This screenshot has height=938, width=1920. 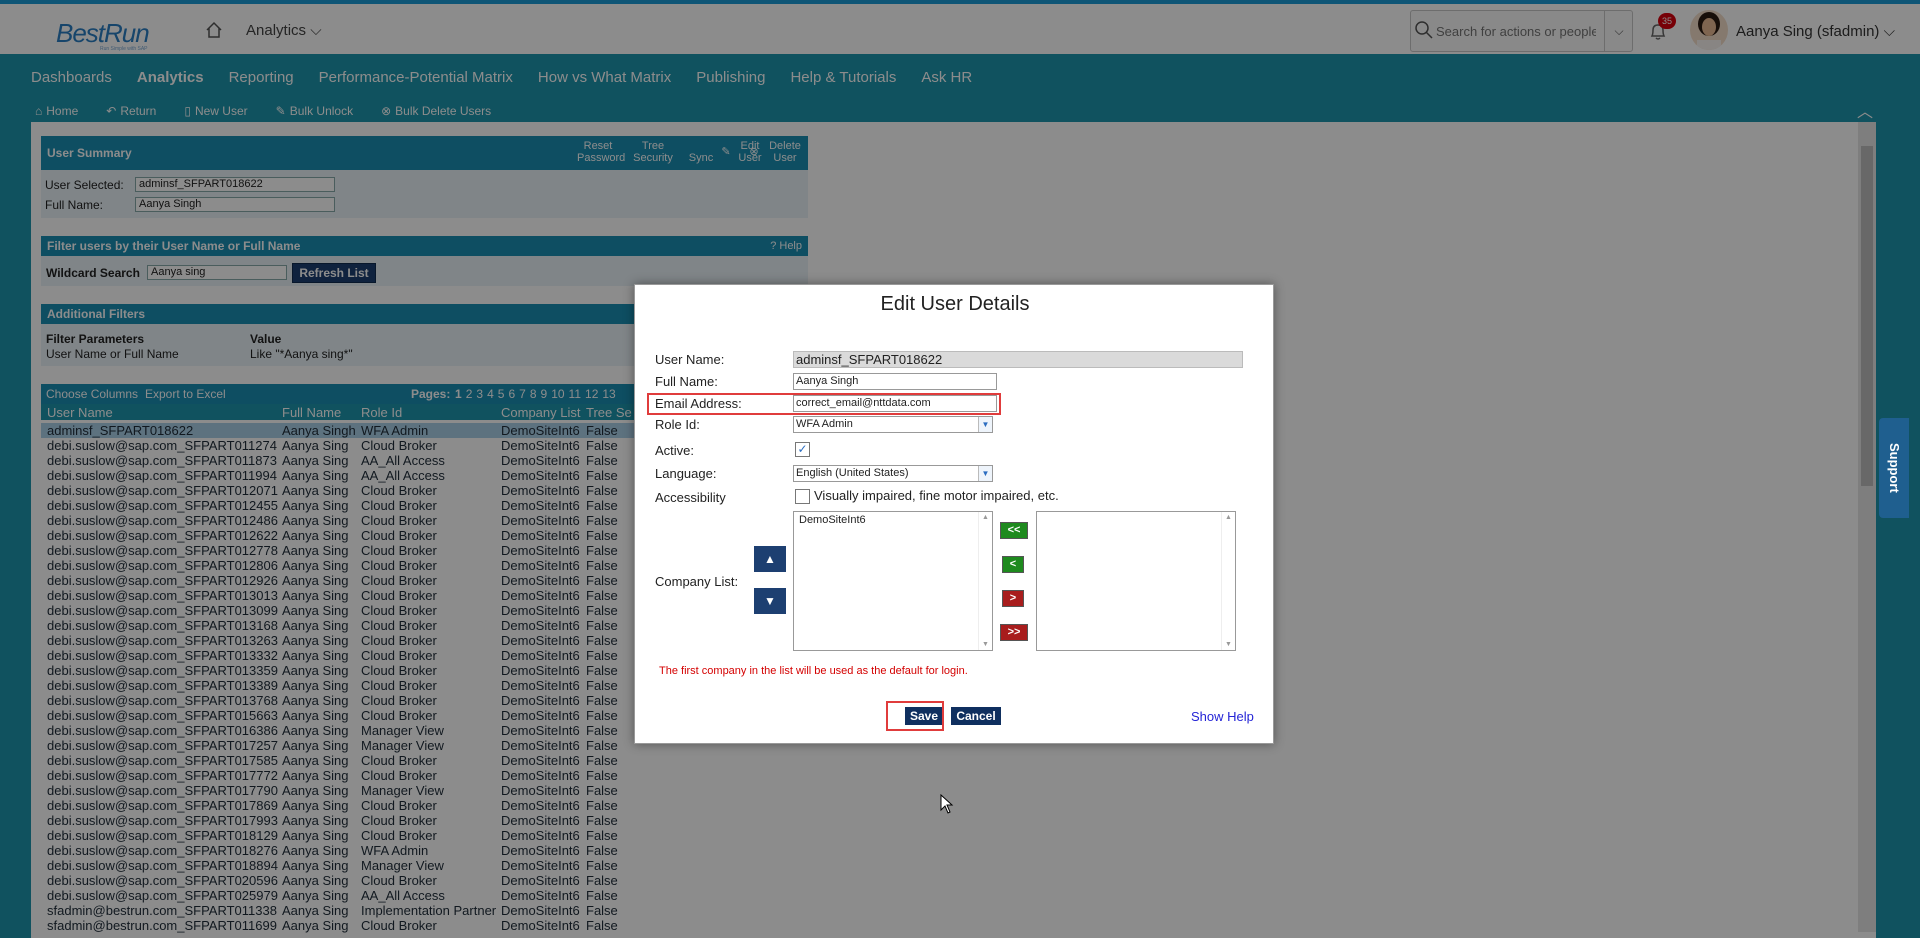 I want to click on list-item: DemoSiteInt6, so click(x=893, y=520).